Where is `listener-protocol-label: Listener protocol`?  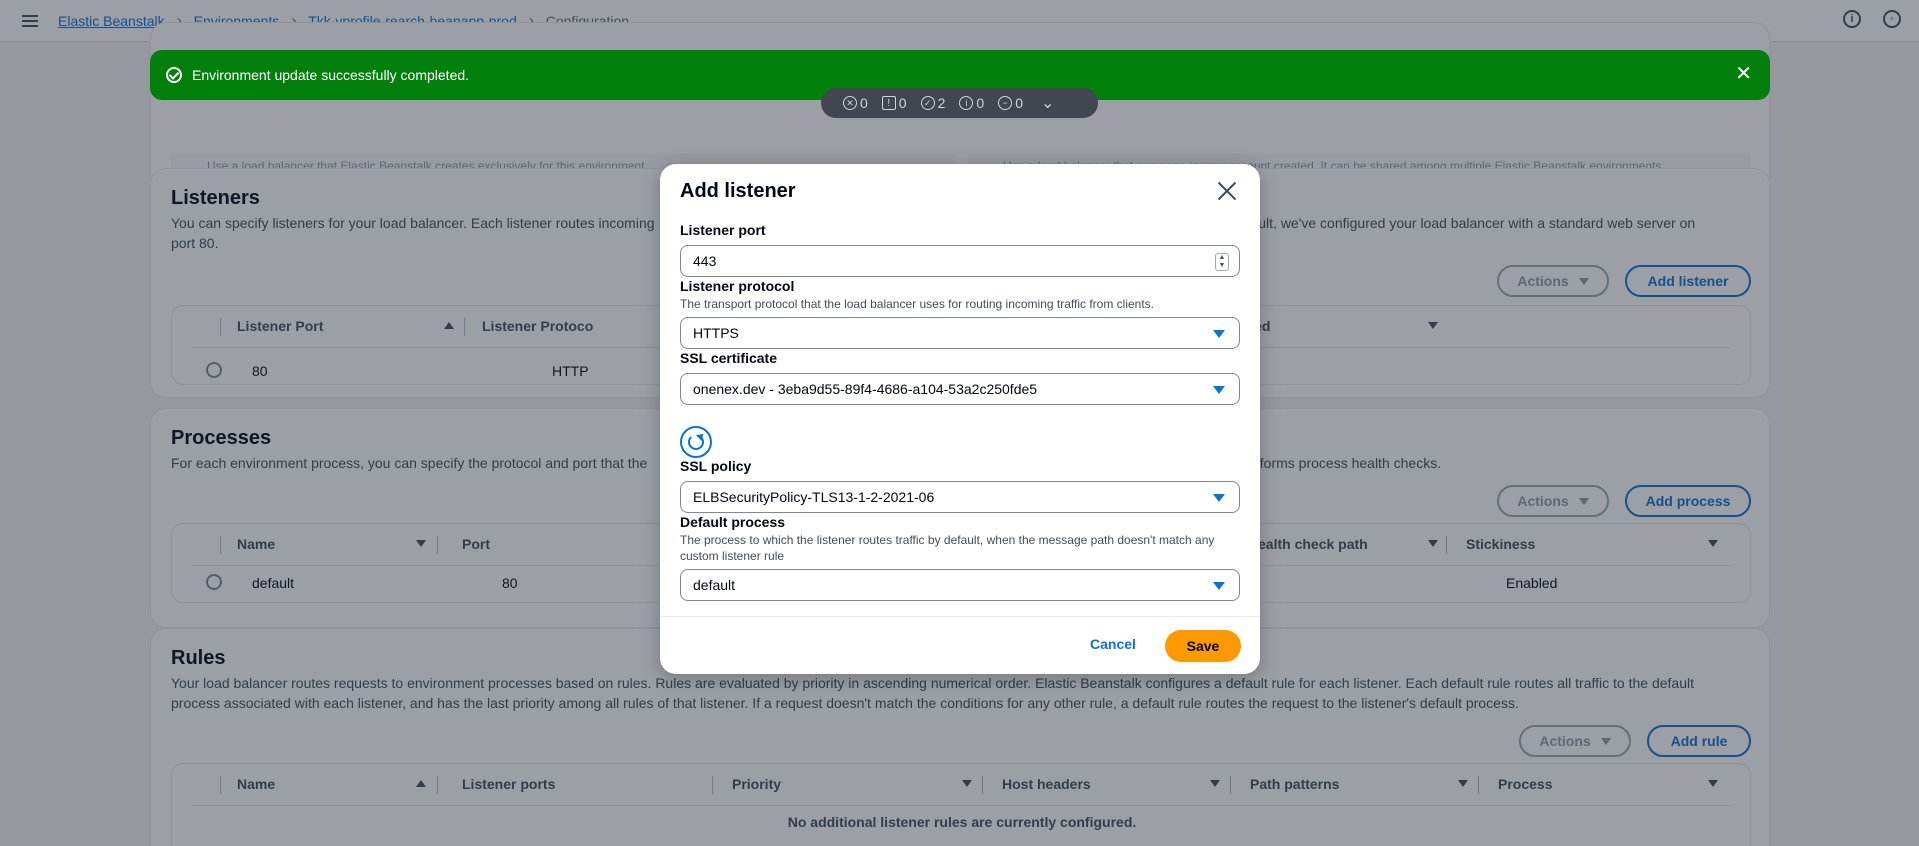 listener-protocol-label: Listener protocol is located at coordinates (737, 286).